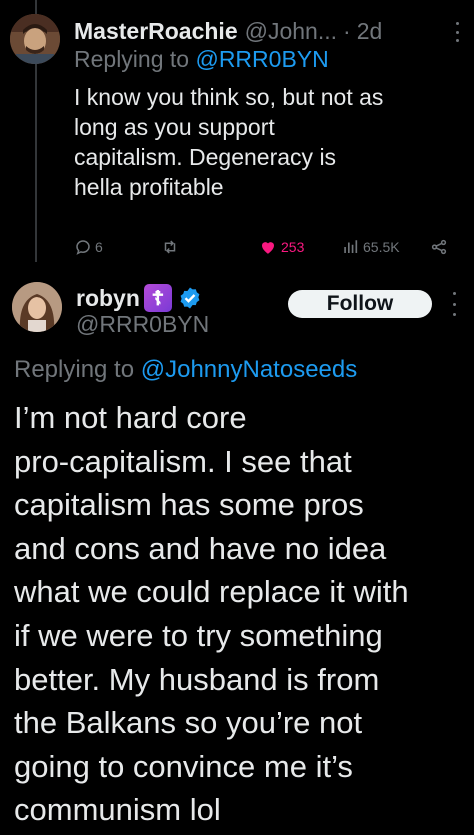 The height and width of the screenshot is (835, 474). Describe the element at coordinates (351, 246) in the screenshot. I see `views-icon` at that location.